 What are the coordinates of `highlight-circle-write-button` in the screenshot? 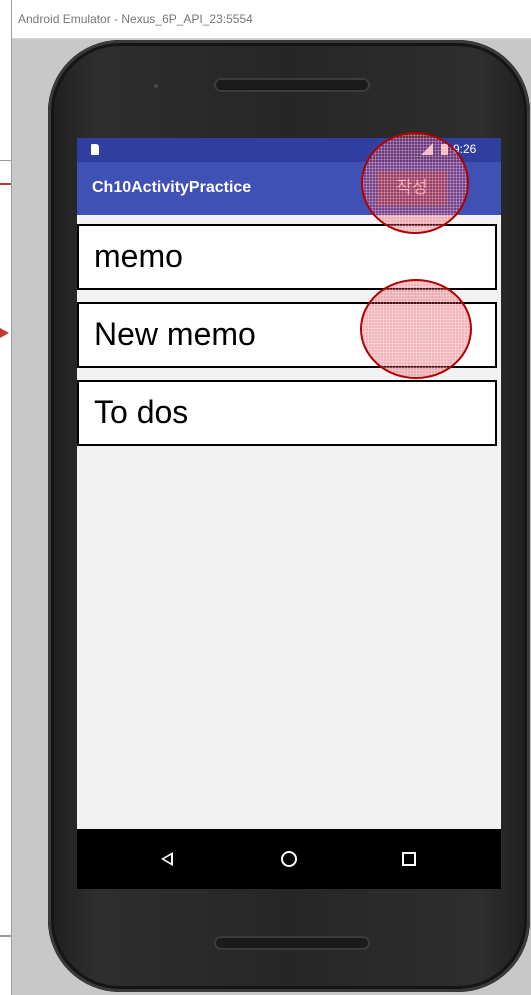 It's located at (415, 183).